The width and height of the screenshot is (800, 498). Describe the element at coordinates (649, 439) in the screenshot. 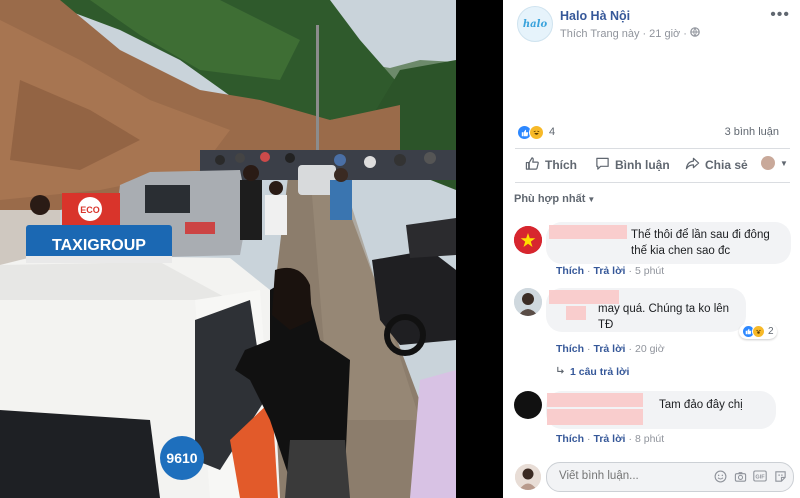

I see `comment-time: 8 phút` at that location.